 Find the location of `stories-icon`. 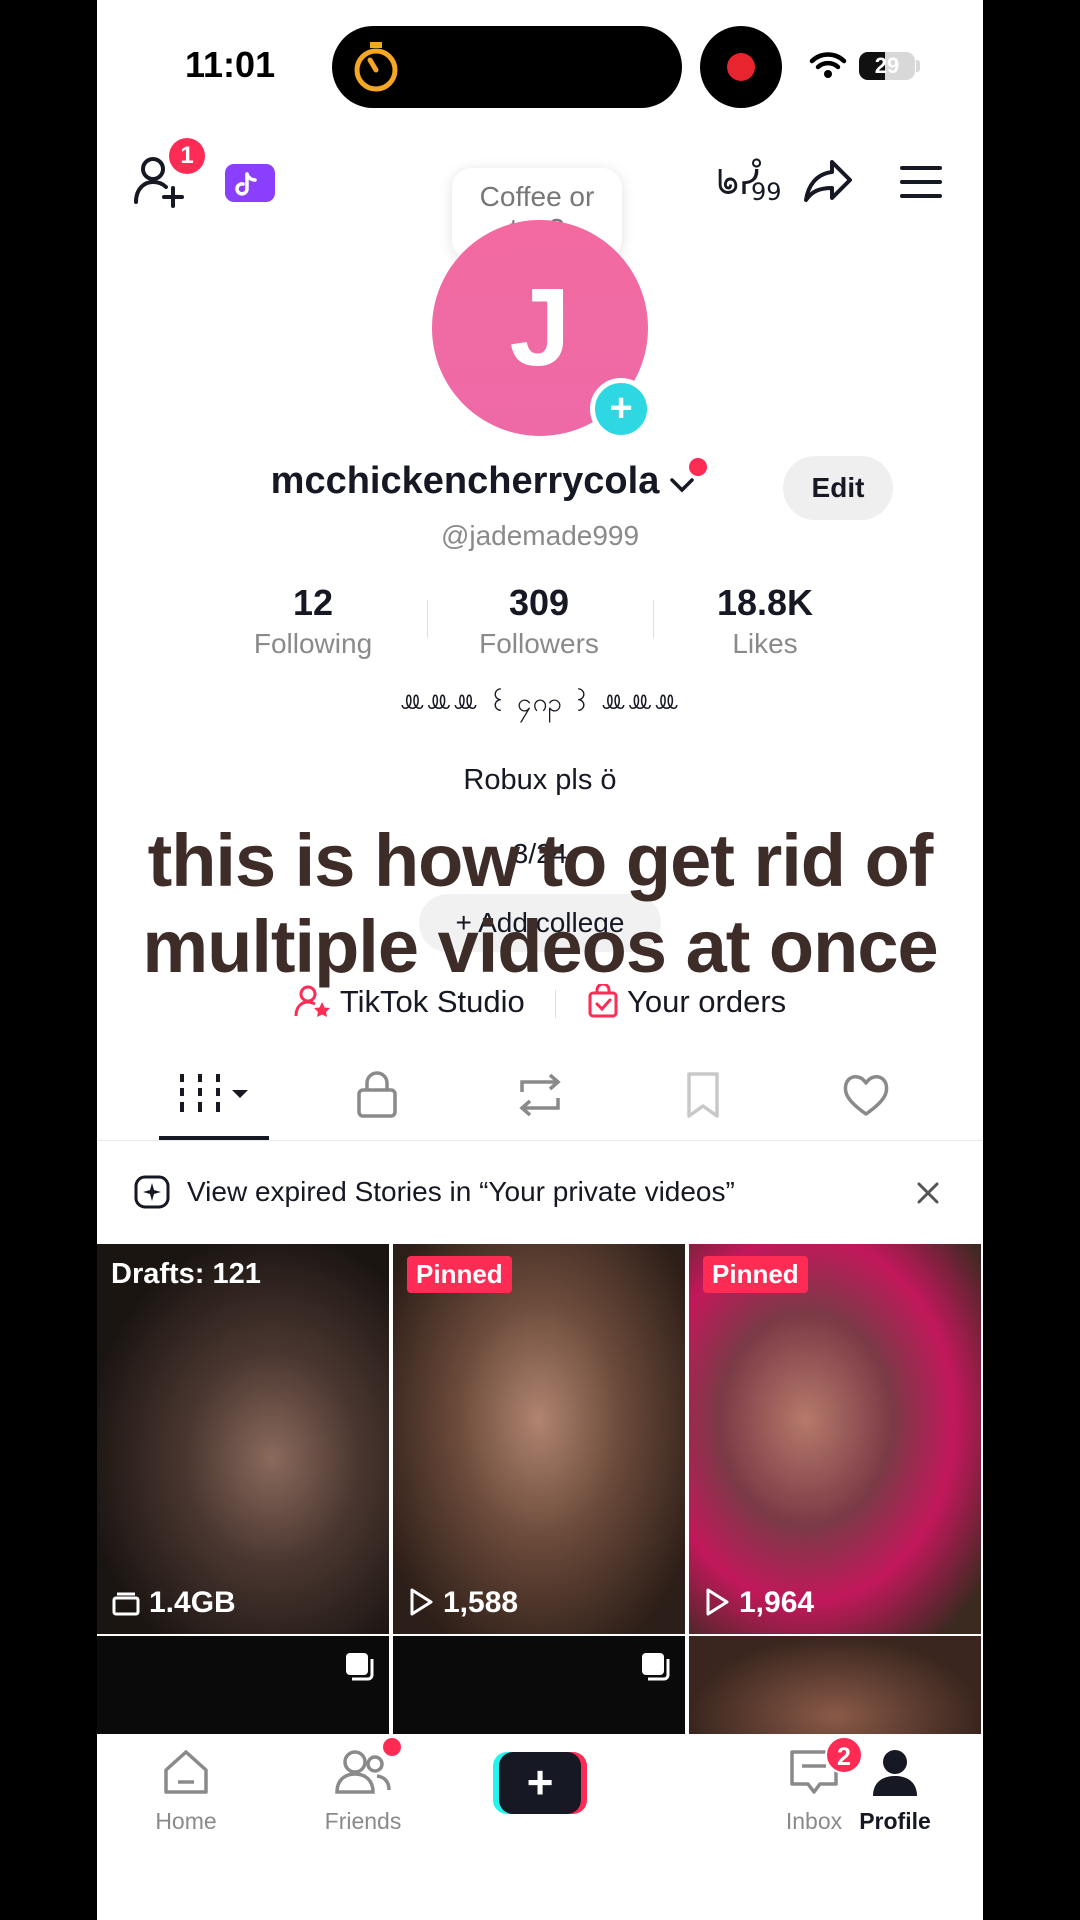

stories-icon is located at coordinates (152, 1192).